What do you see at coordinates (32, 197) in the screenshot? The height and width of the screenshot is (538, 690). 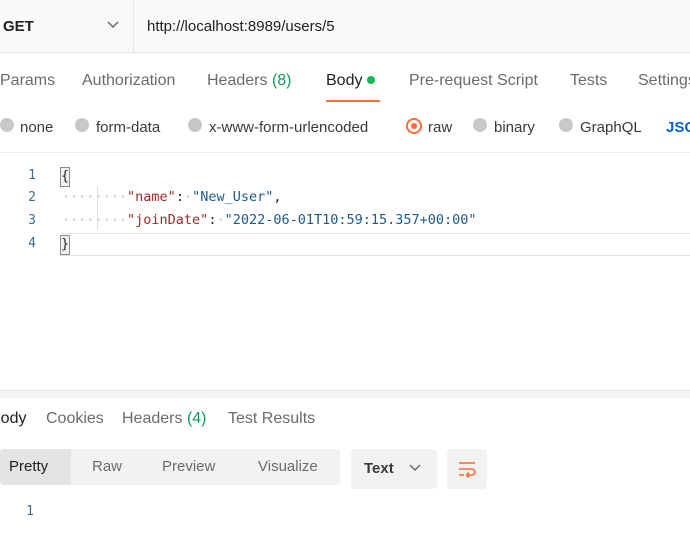 I see `line-number: 2` at bounding box center [32, 197].